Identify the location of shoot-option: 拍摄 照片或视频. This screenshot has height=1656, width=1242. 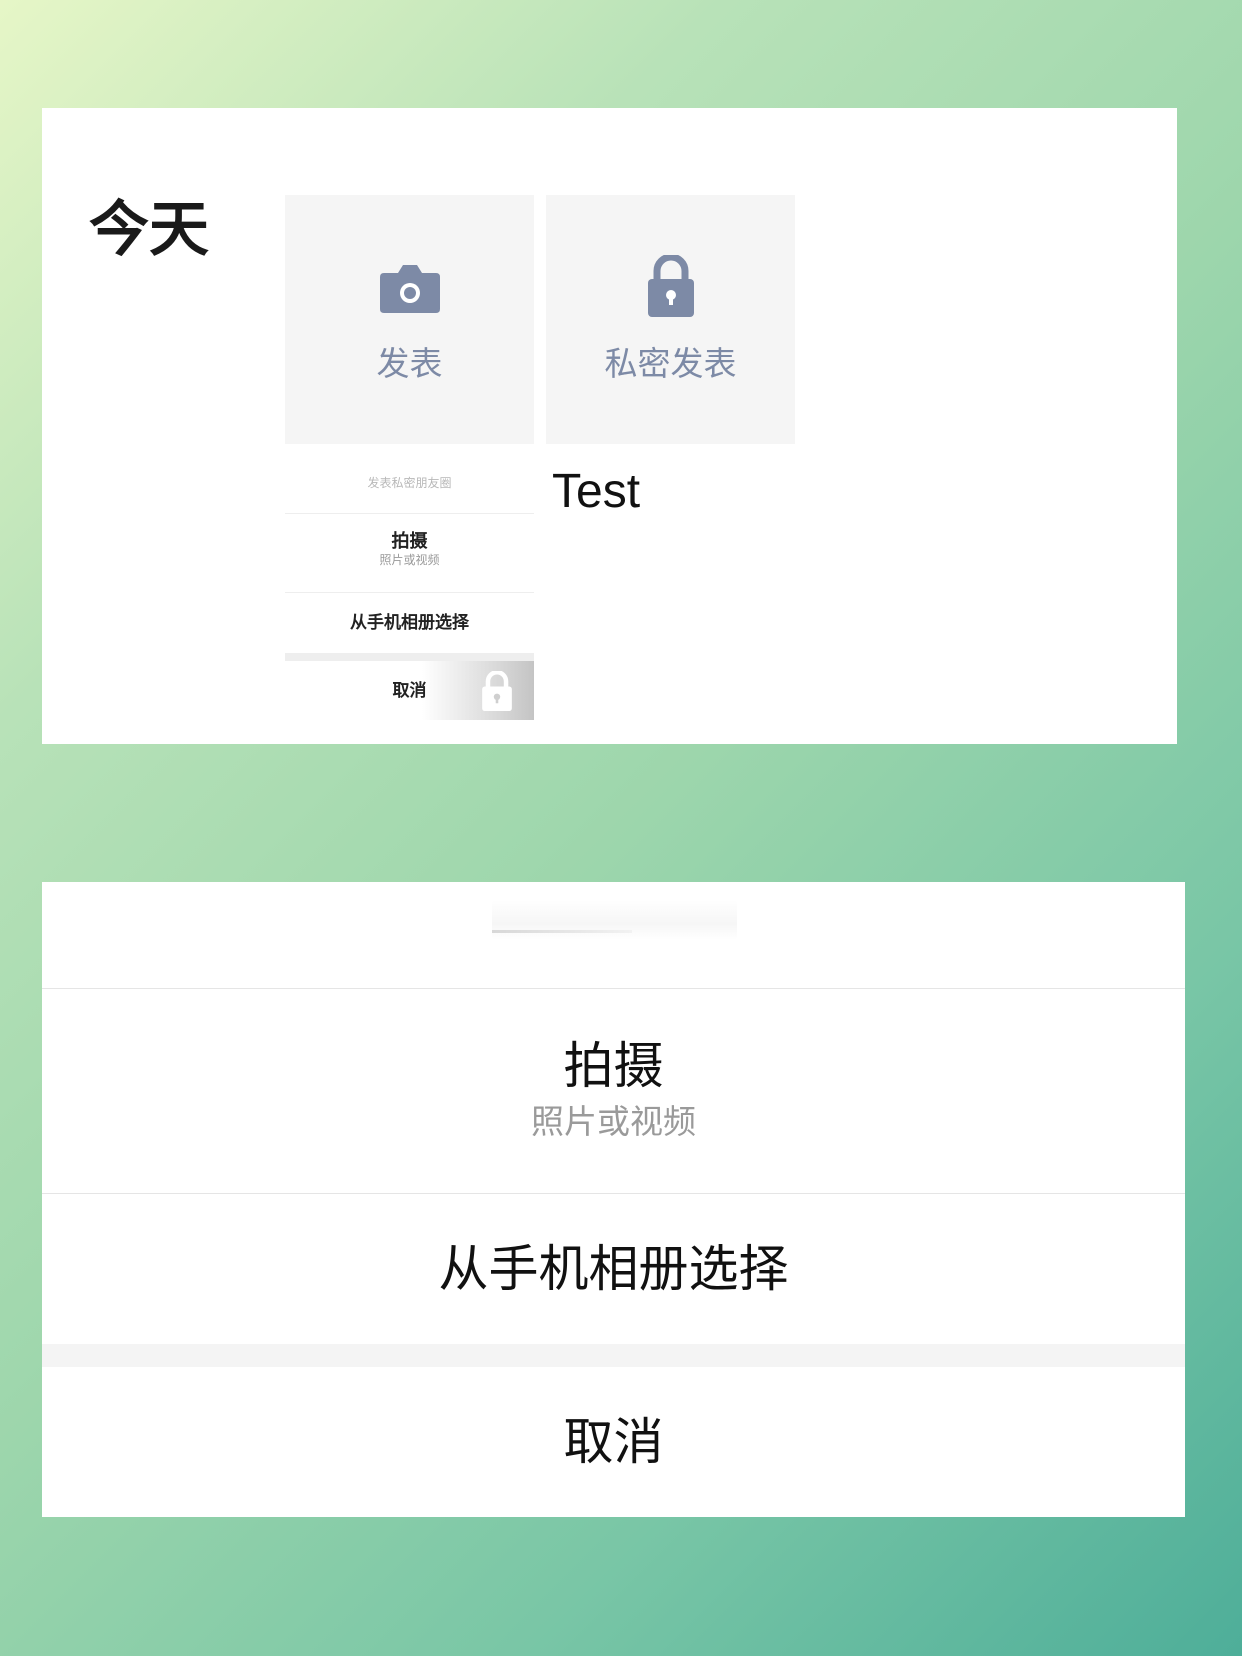
(613, 1091).